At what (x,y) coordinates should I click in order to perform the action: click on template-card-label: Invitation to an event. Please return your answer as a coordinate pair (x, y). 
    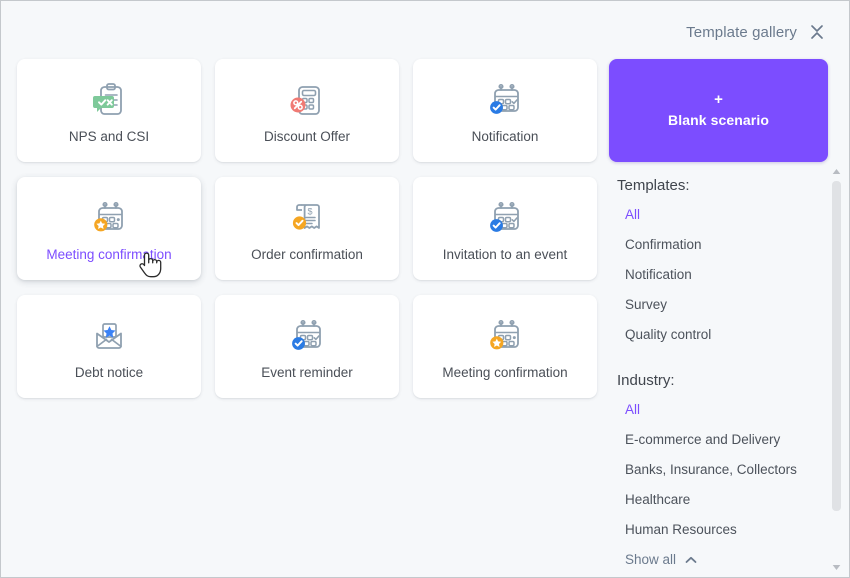
    Looking at the image, I should click on (505, 254).